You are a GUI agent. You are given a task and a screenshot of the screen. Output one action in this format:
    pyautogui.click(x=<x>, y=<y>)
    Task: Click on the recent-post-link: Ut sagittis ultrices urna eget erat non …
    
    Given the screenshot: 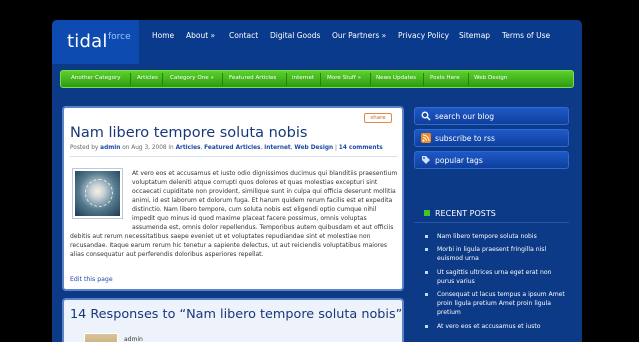 What is the action you would take?
    pyautogui.click(x=496, y=277)
    